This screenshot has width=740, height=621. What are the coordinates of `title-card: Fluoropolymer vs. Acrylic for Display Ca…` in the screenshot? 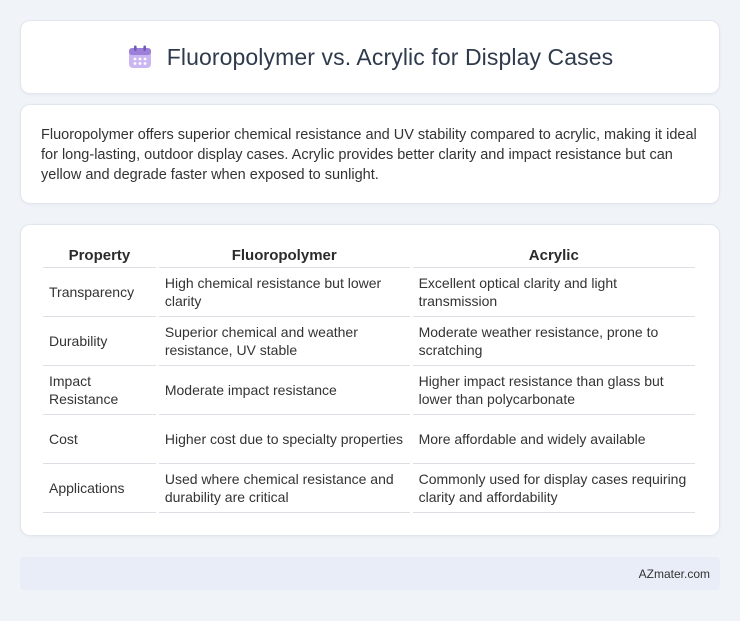 It's located at (370, 57).